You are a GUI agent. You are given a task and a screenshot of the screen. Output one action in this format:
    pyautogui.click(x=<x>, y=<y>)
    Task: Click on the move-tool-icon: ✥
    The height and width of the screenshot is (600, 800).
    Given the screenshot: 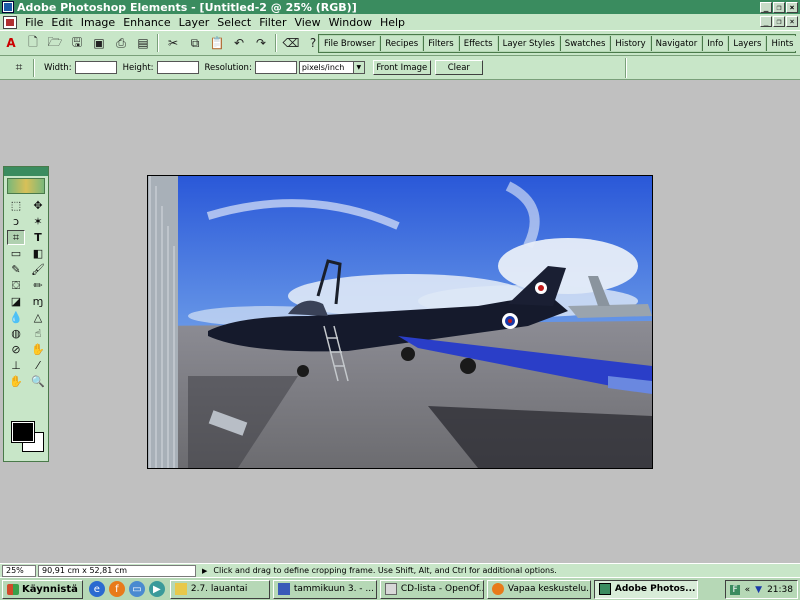 What is the action you would take?
    pyautogui.click(x=38, y=205)
    